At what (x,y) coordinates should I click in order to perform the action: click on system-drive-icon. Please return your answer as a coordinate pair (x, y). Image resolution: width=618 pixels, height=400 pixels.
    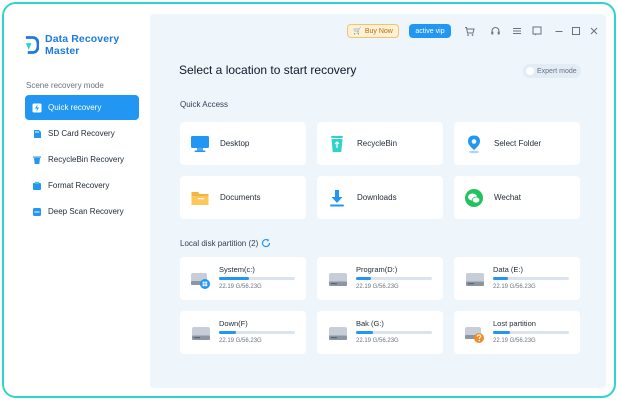
    Looking at the image, I should click on (200, 281).